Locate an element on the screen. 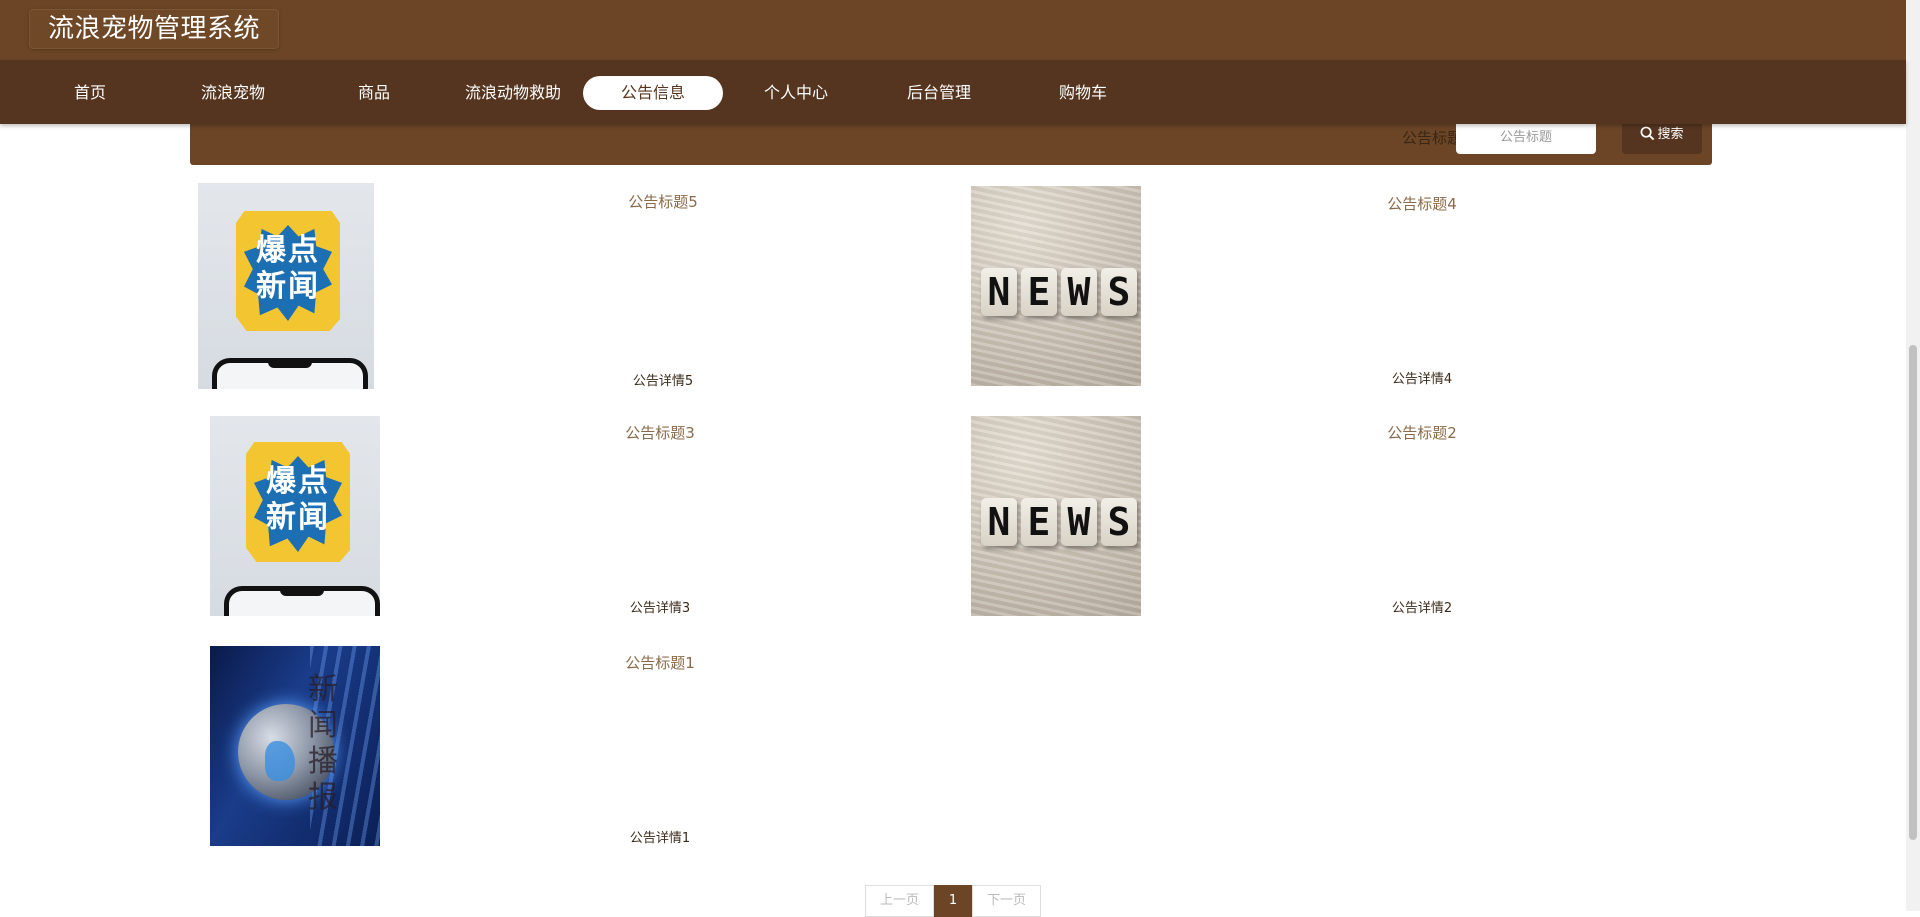 Image resolution: width=1920 pixels, height=917 pixels. news-item: 爆点 新闻 公告标题3 公告详情3 is located at coordinates (578, 521).